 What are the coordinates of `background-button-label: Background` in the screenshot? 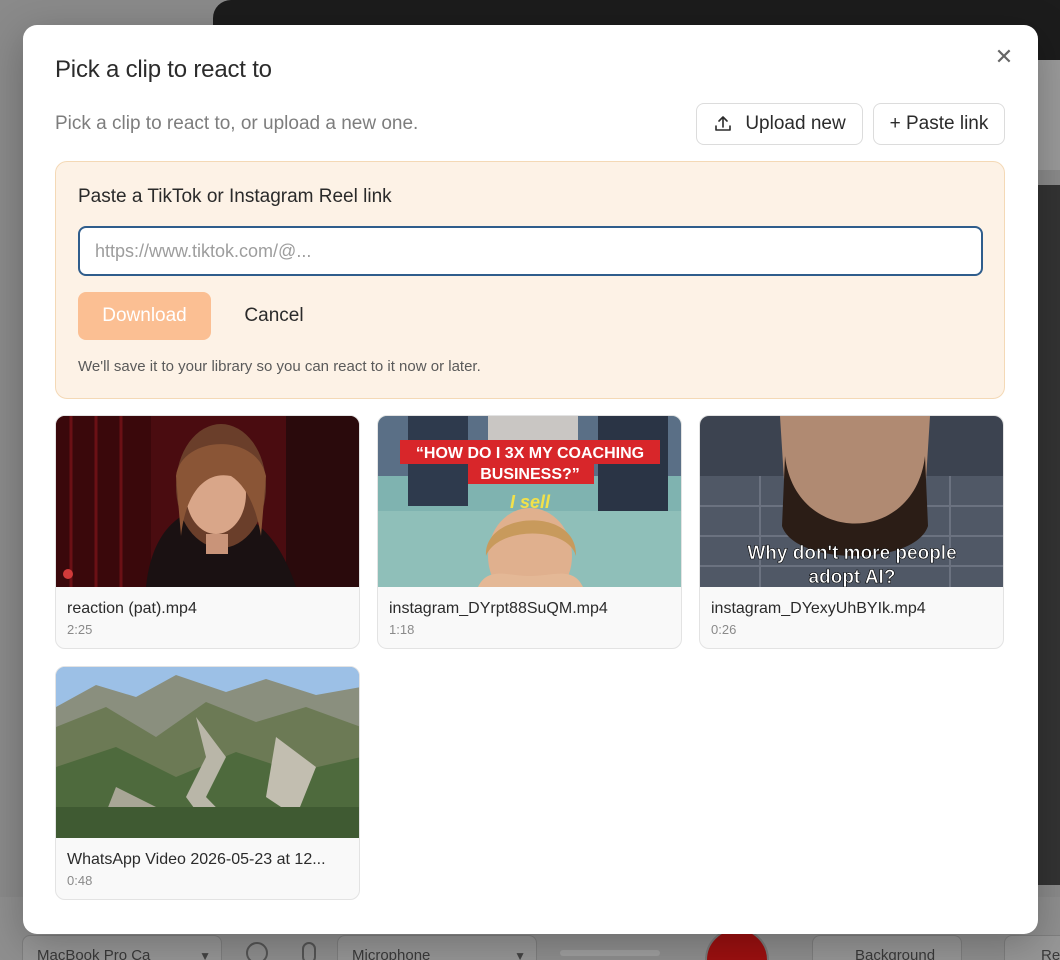 It's located at (895, 953).